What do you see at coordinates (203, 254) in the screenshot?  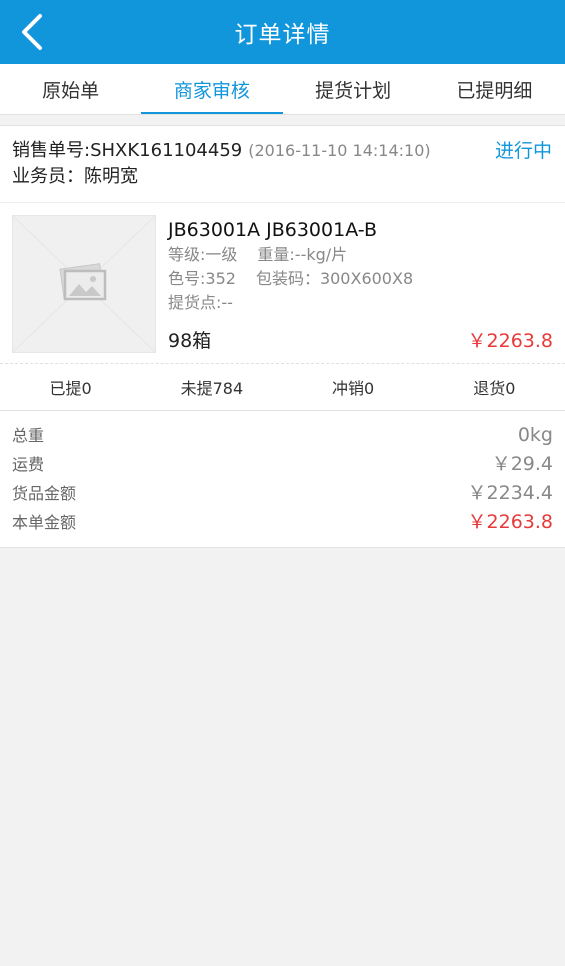 I see `product-grade: 等级:一级` at bounding box center [203, 254].